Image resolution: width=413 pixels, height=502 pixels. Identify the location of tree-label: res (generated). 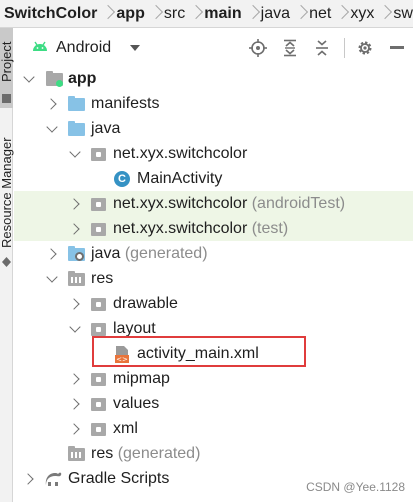
(145, 454).